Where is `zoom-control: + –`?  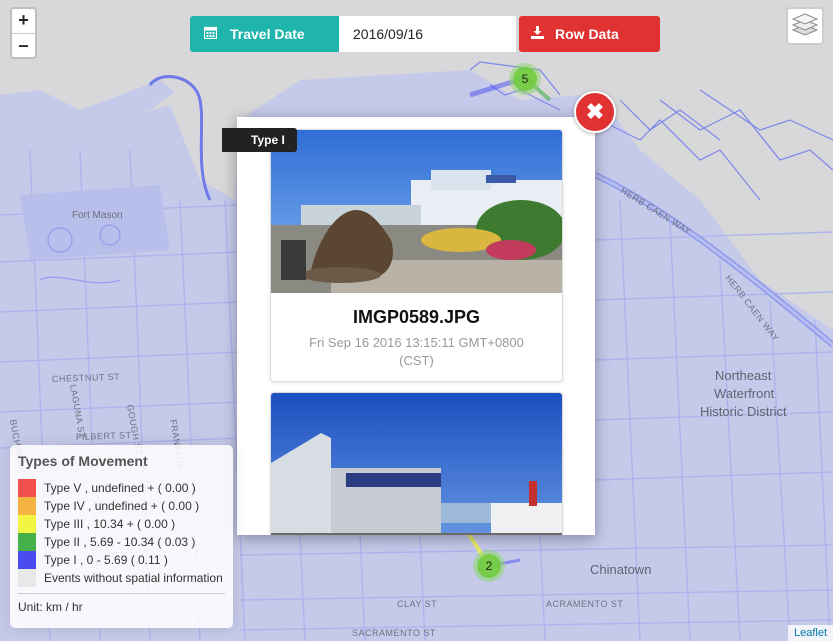 zoom-control: + – is located at coordinates (23, 33).